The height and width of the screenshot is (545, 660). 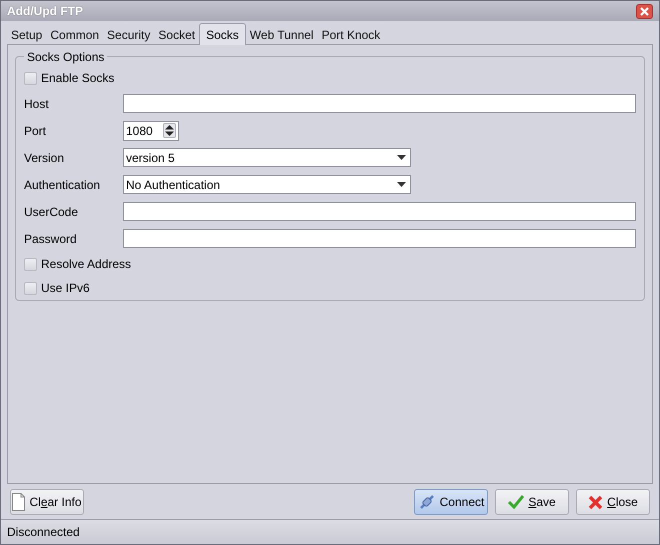 I want to click on plug-icon, so click(x=427, y=502).